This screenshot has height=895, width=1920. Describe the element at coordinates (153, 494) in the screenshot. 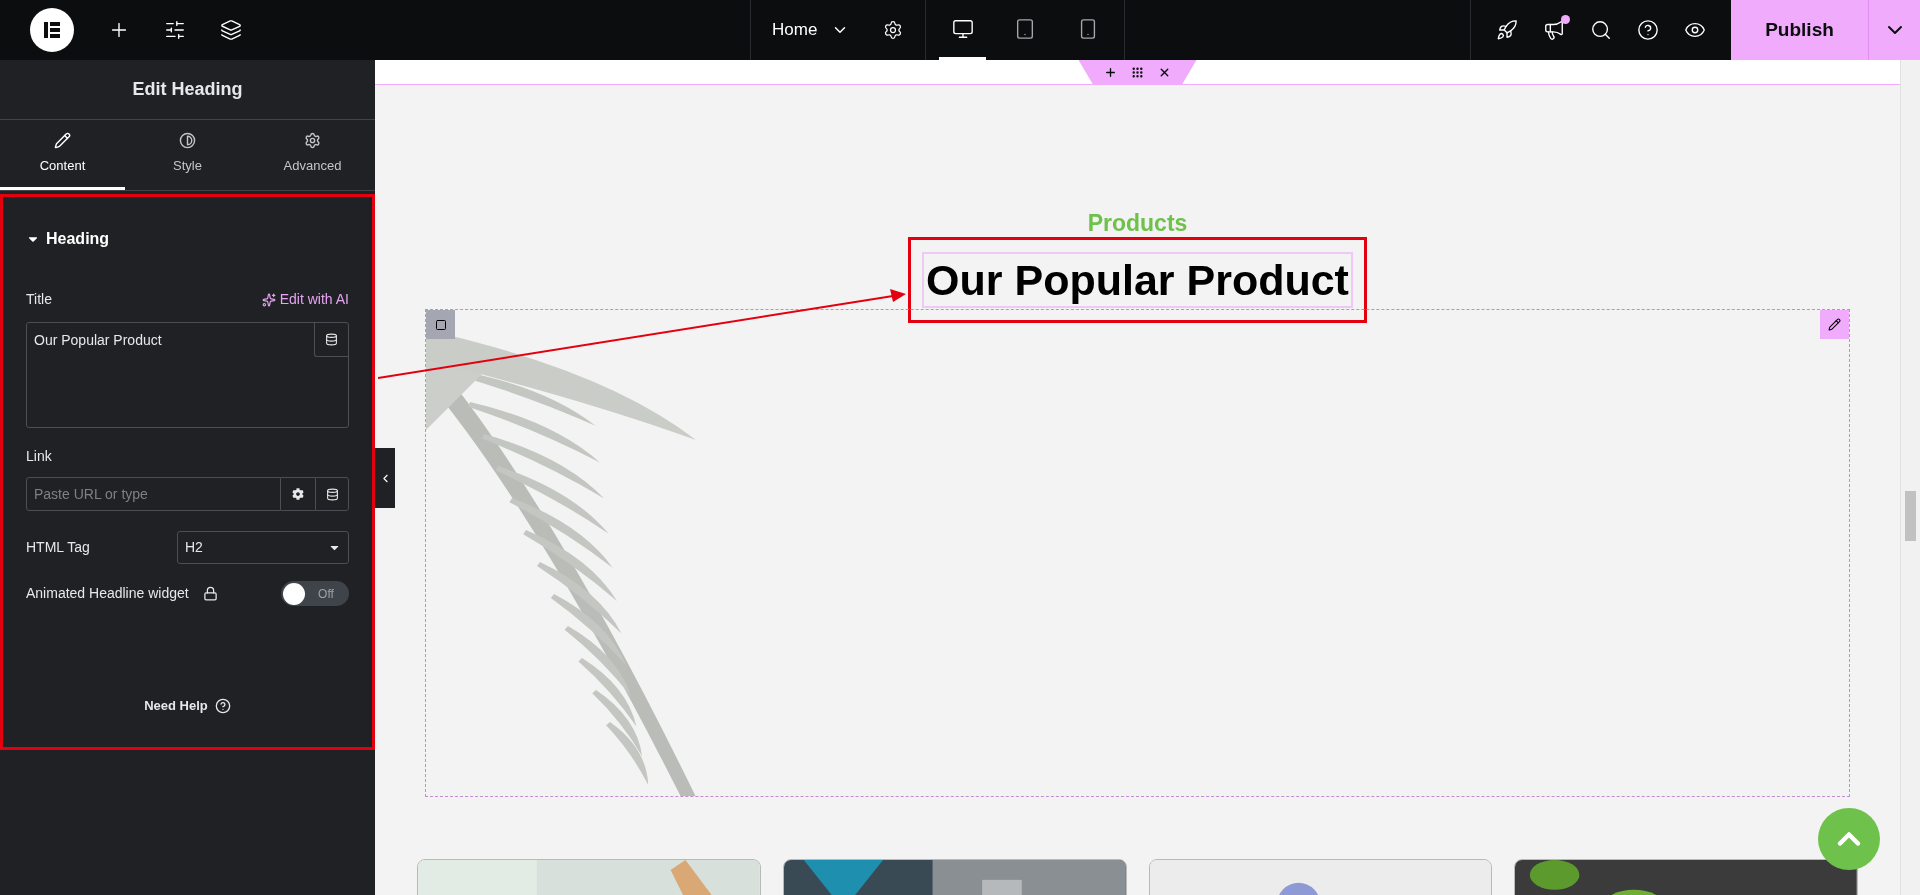

I see `link-field: Paste URL or type` at that location.